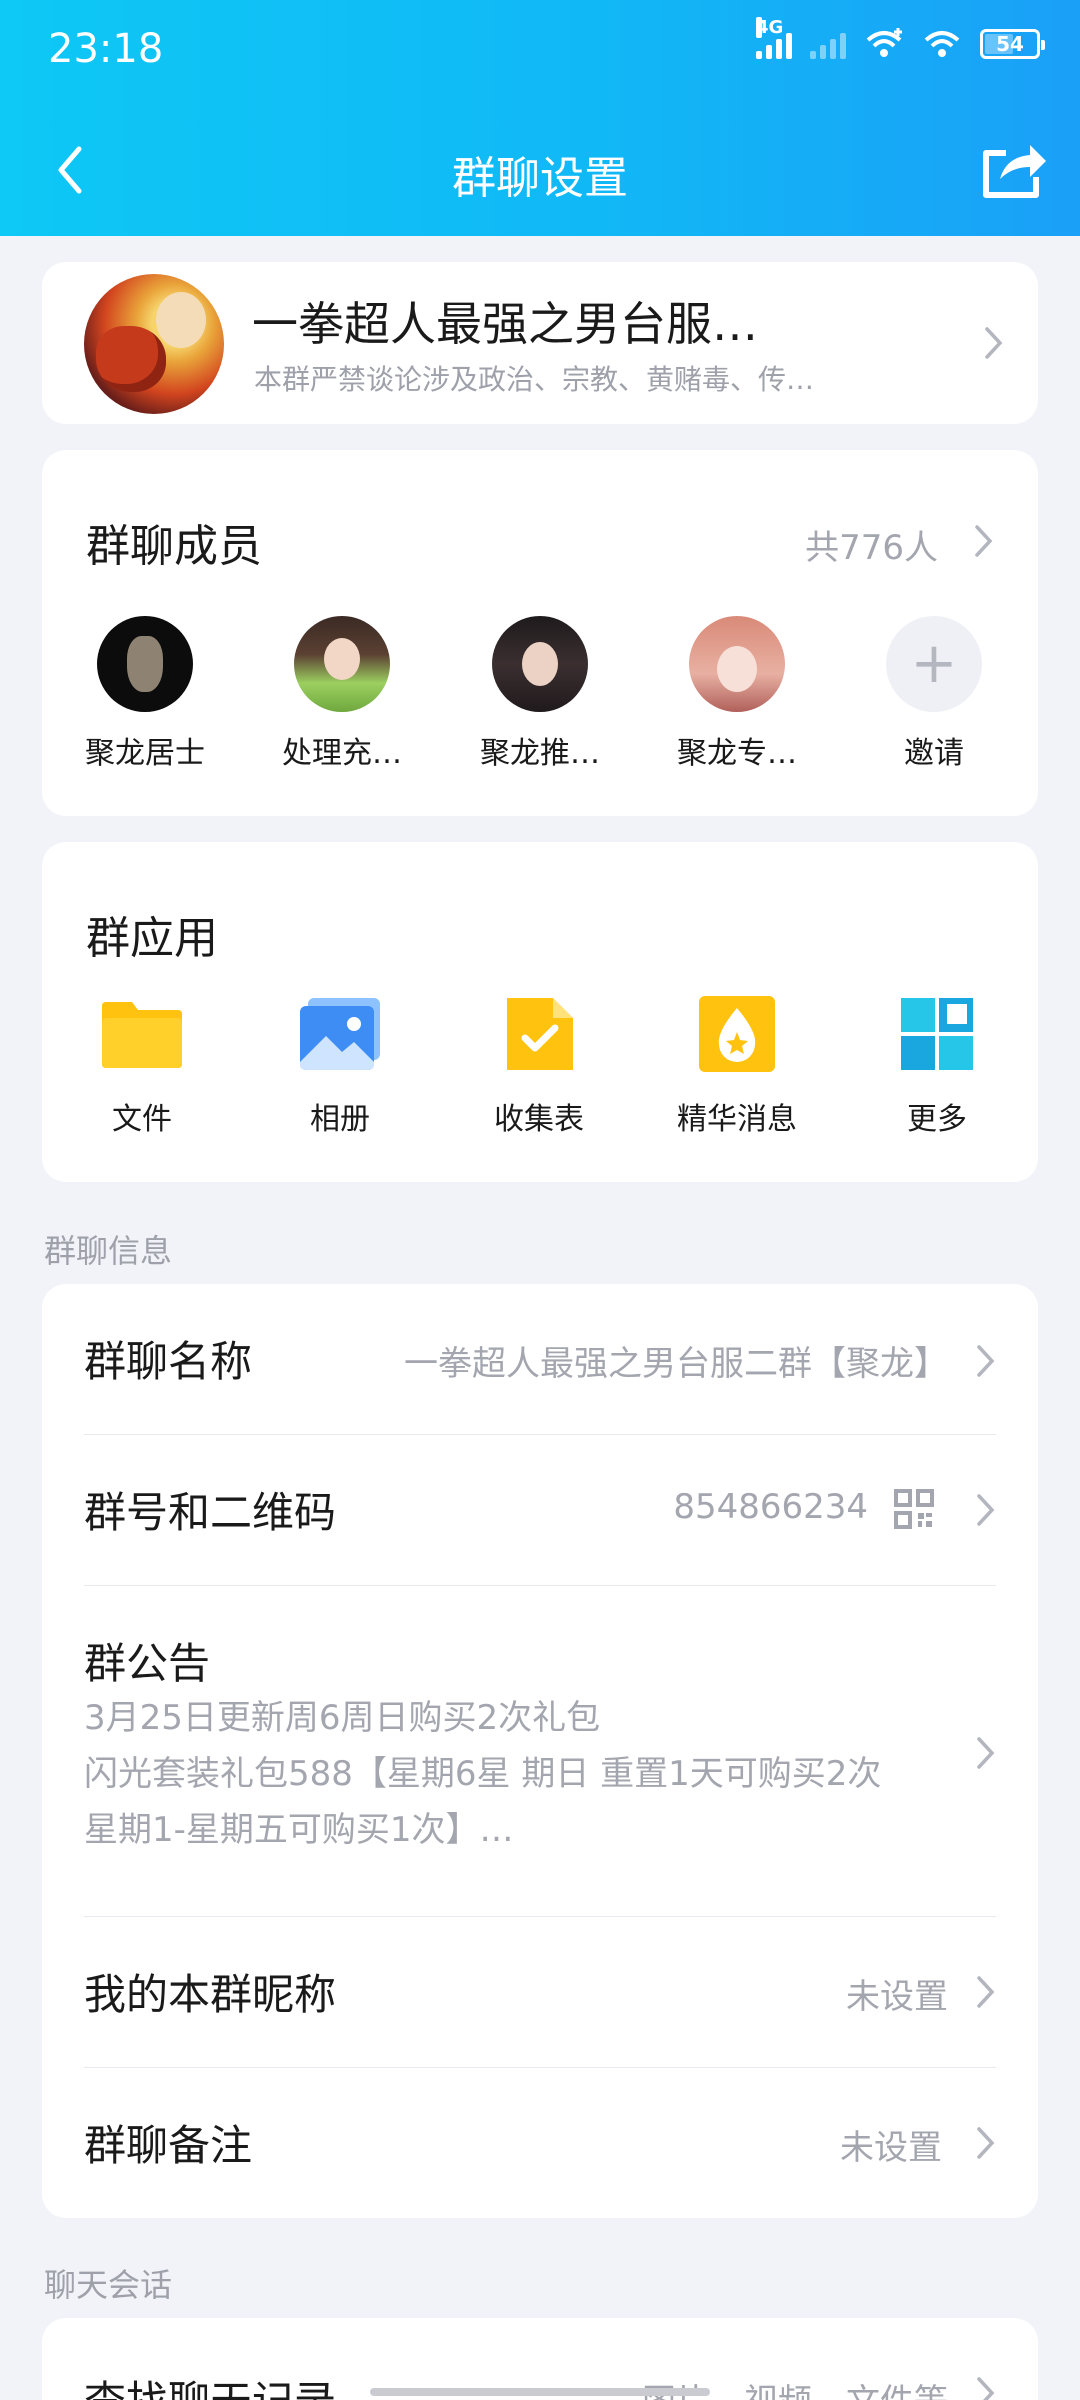 This screenshot has height=2400, width=1080. Describe the element at coordinates (937, 1119) in the screenshot. I see `app-label: 更多` at that location.